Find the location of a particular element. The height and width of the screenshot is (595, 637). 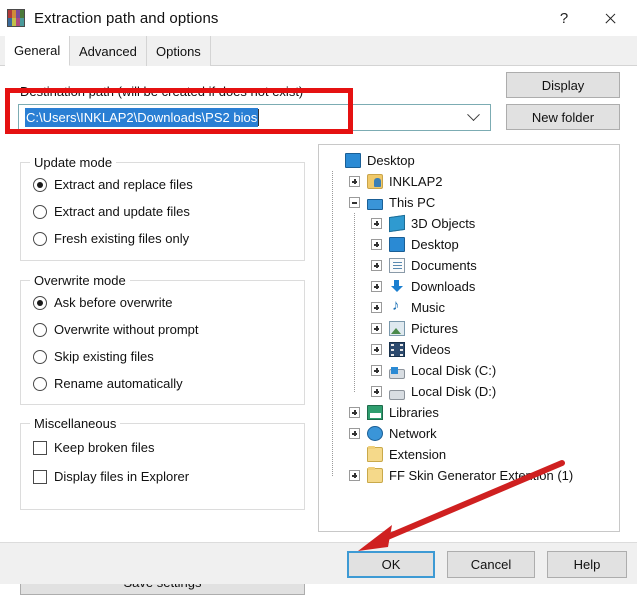

drive-c-icon is located at coordinates (397, 372).